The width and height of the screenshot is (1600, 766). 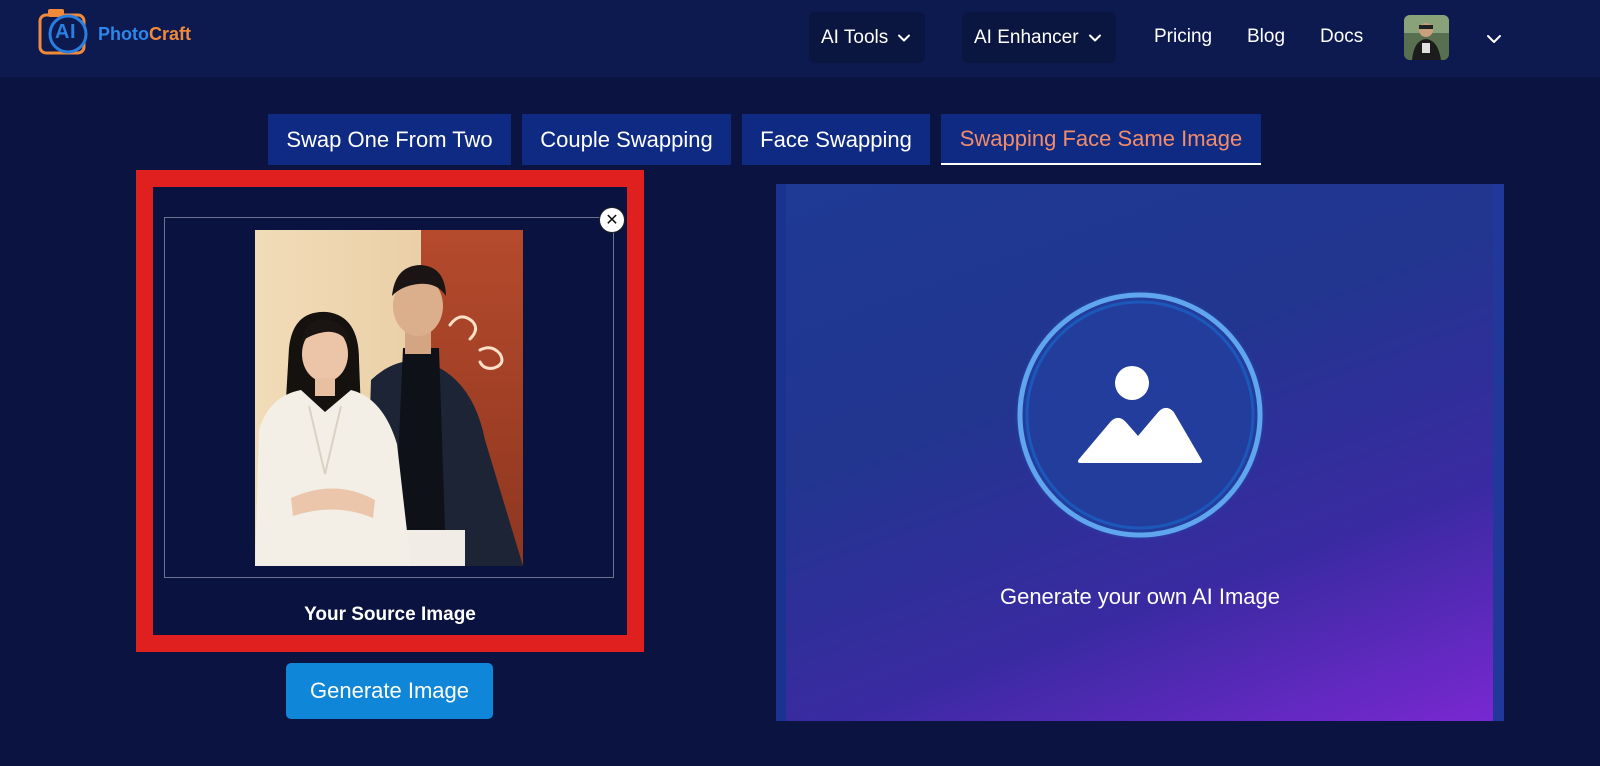 I want to click on nav-docs-link: Docs, so click(x=1341, y=37).